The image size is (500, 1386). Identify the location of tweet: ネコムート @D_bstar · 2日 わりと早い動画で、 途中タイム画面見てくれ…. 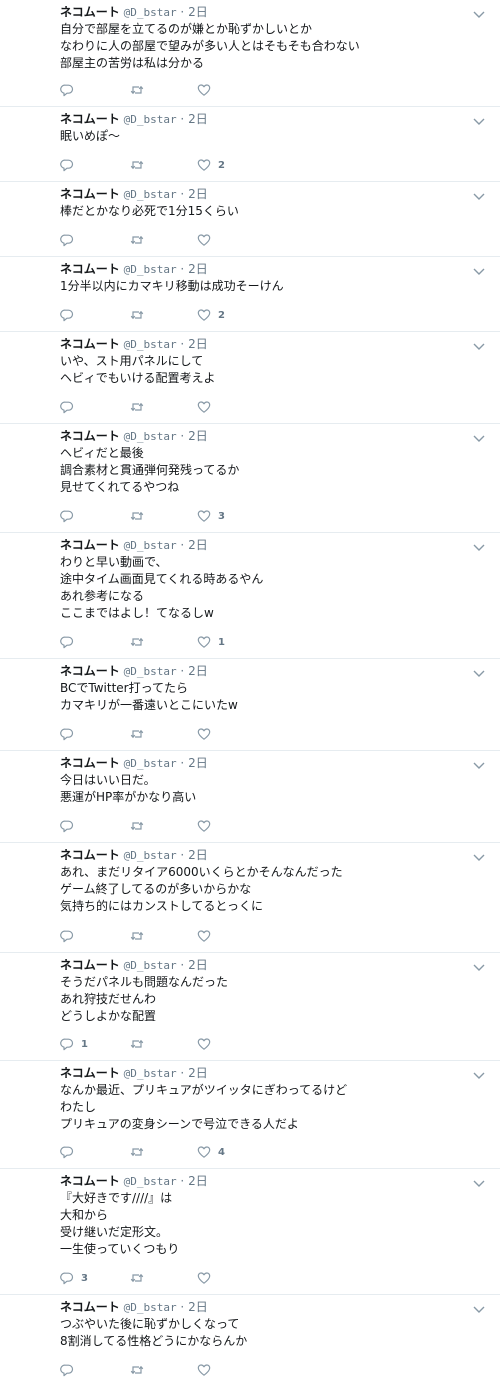
(250, 596).